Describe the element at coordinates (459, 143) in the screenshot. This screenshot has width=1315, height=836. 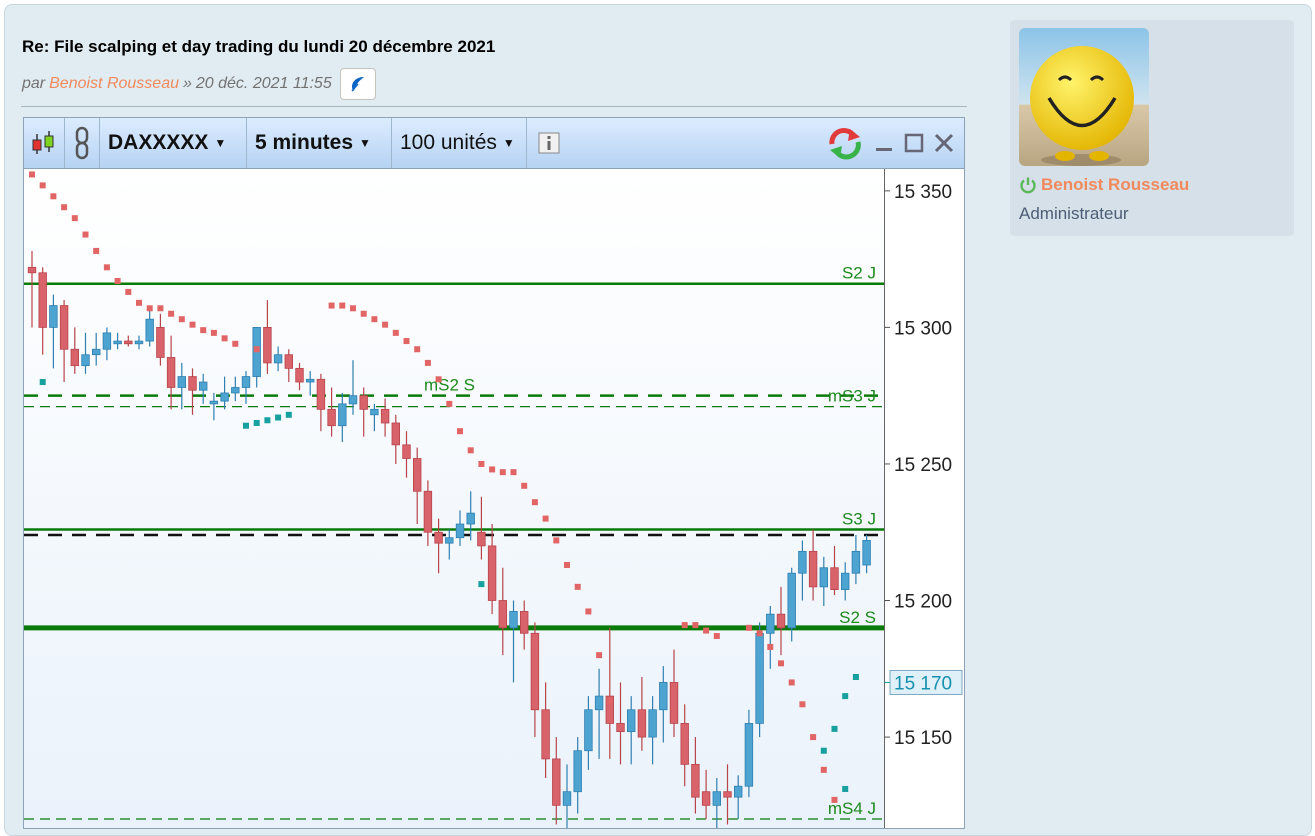
I see `units-dropdown: 100 unités ▼` at that location.